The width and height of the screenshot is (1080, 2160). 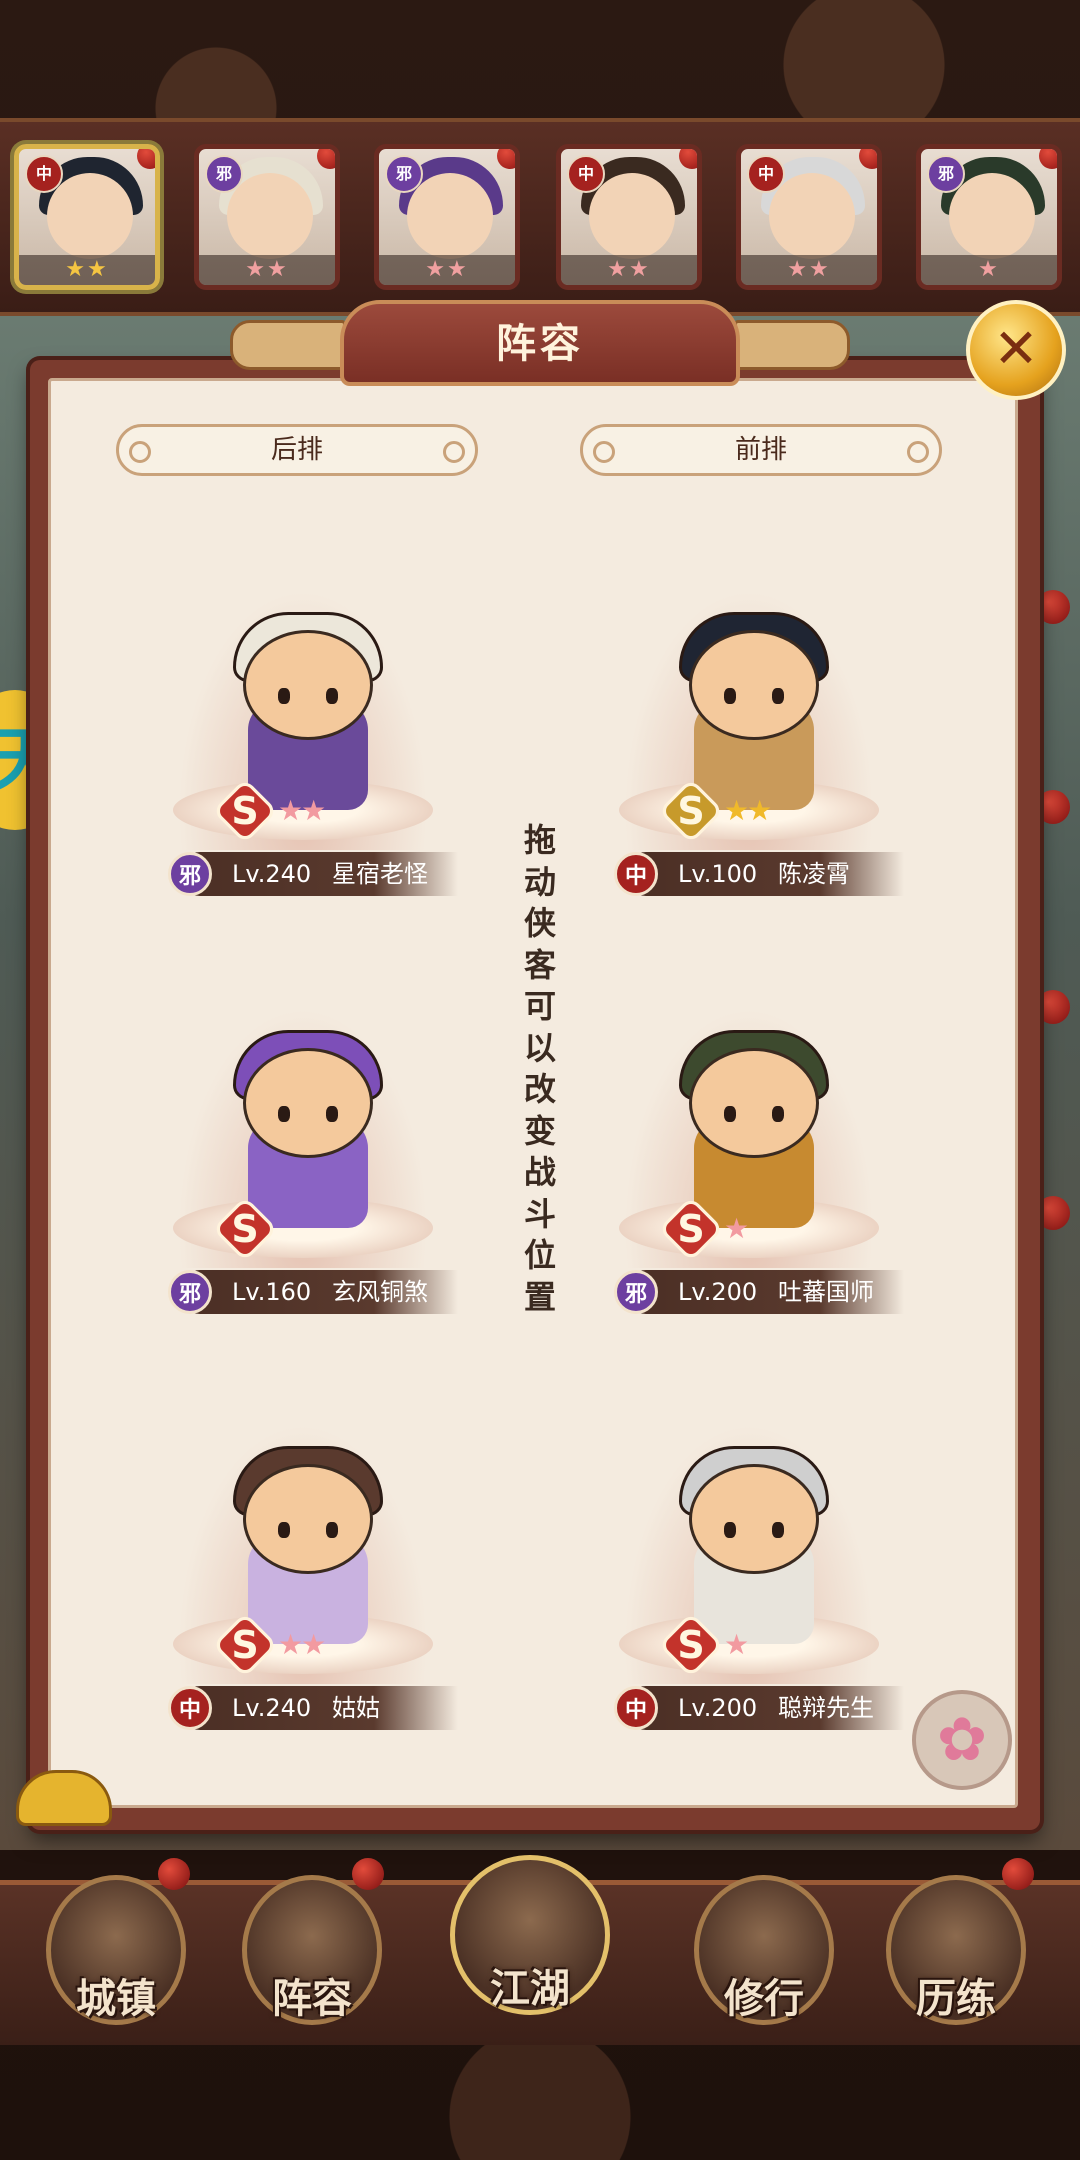 What do you see at coordinates (380, 874) in the screenshot?
I see `hero-name: 星宿老怪` at bounding box center [380, 874].